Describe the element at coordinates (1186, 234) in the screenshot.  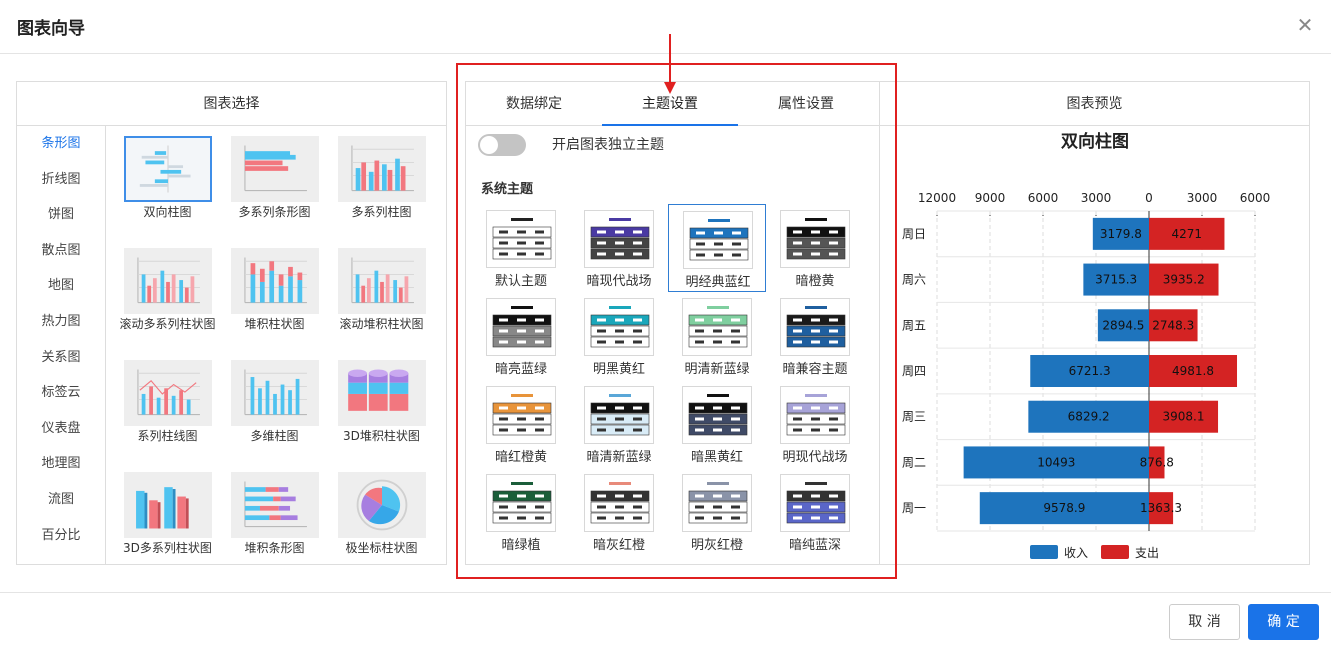
I see `expense-value-label: 4271` at that location.